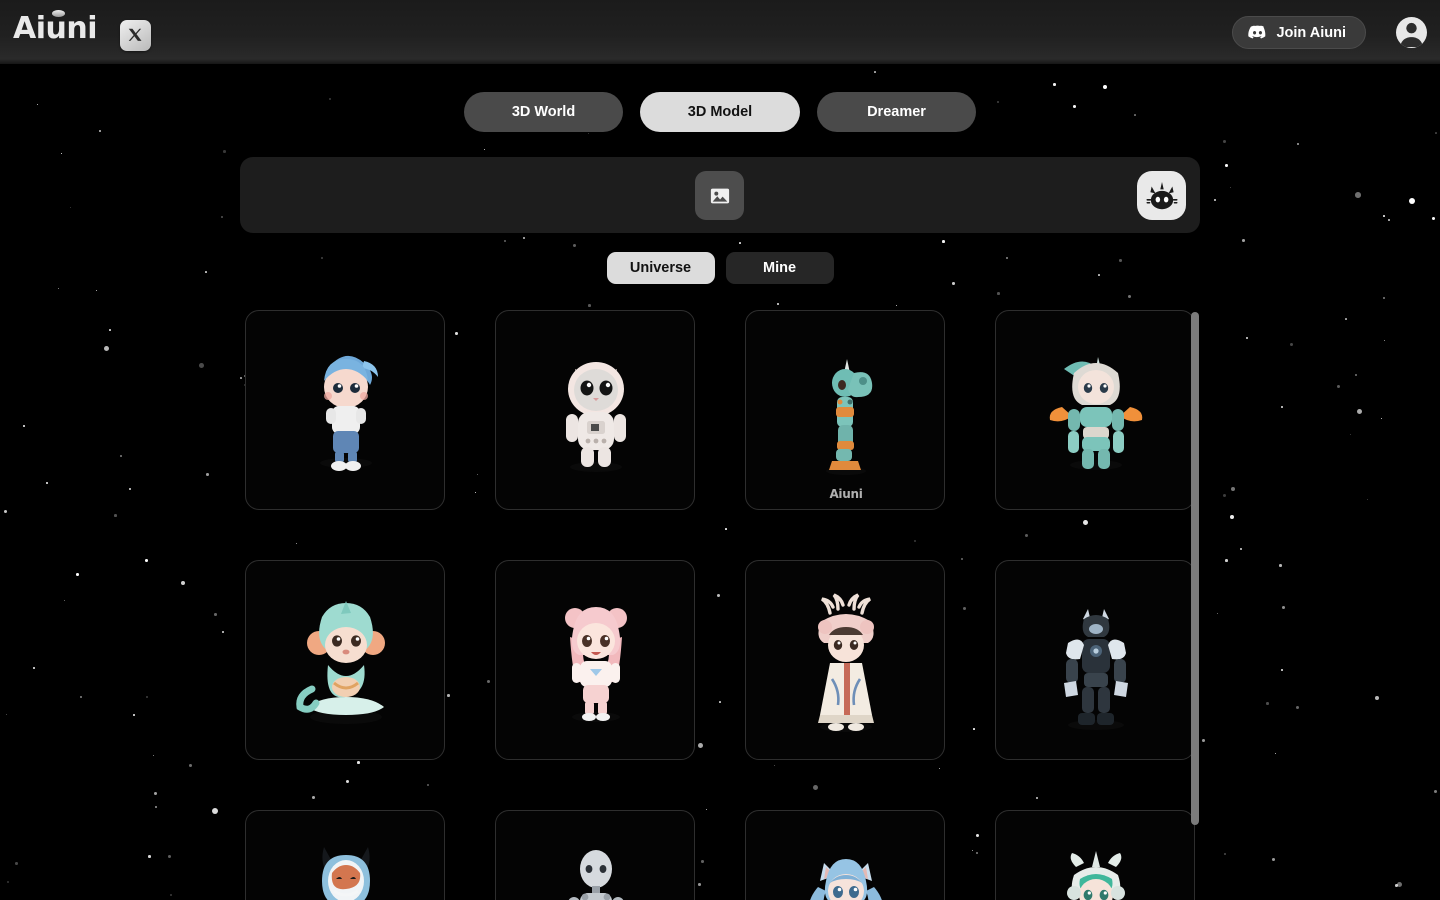 Image resolution: width=1440 pixels, height=900 pixels. I want to click on image-upload-button, so click(719, 195).